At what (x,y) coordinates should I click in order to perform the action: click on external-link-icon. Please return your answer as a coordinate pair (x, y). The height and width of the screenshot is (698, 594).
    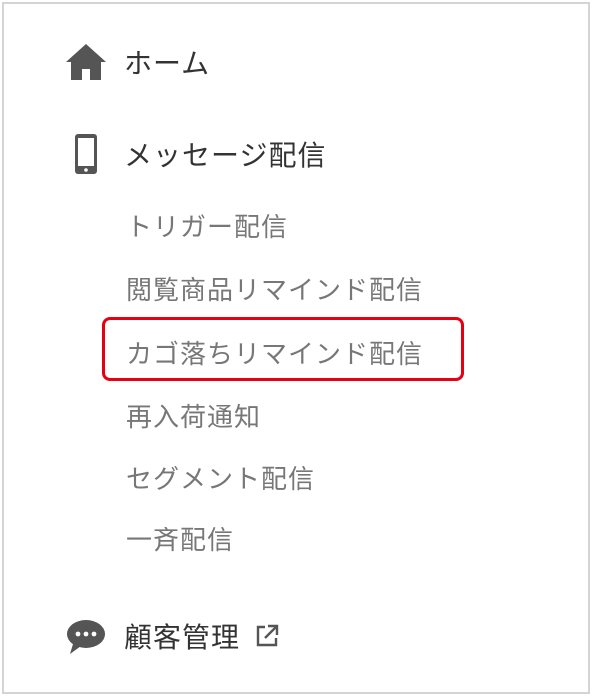
    Looking at the image, I should click on (267, 636).